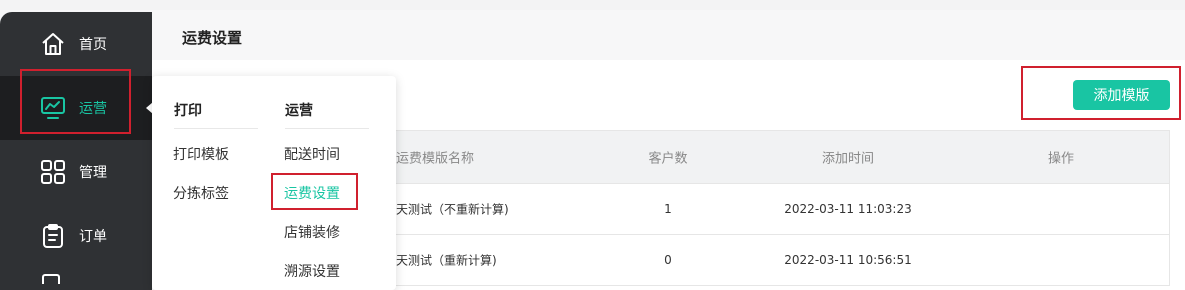 The width and height of the screenshot is (1185, 290). I want to click on highlight-box-menu-item, so click(314, 191).